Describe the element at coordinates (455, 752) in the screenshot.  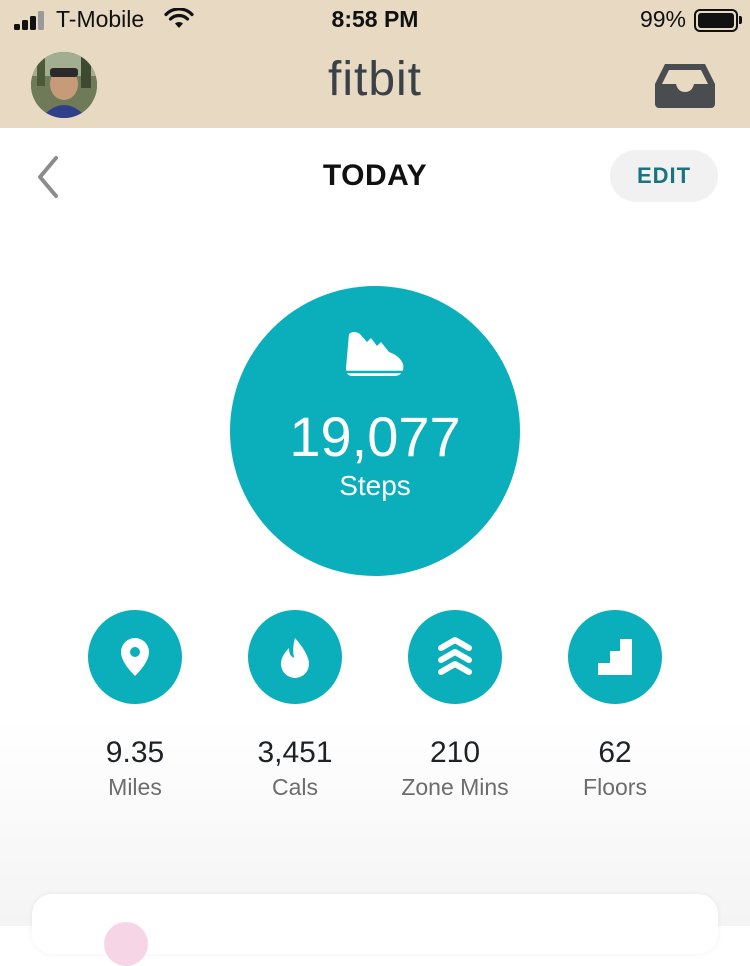
I see `stat-value: 210` at that location.